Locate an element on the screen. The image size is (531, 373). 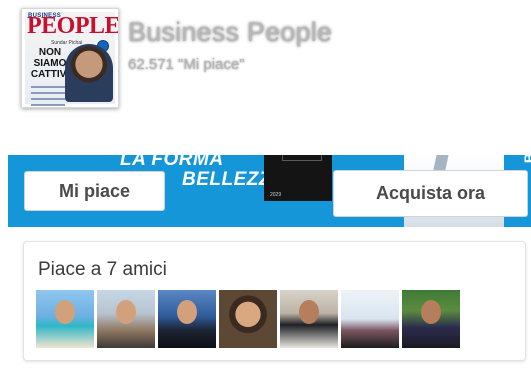
buy-now-button: Acquista ora is located at coordinates (430, 193).